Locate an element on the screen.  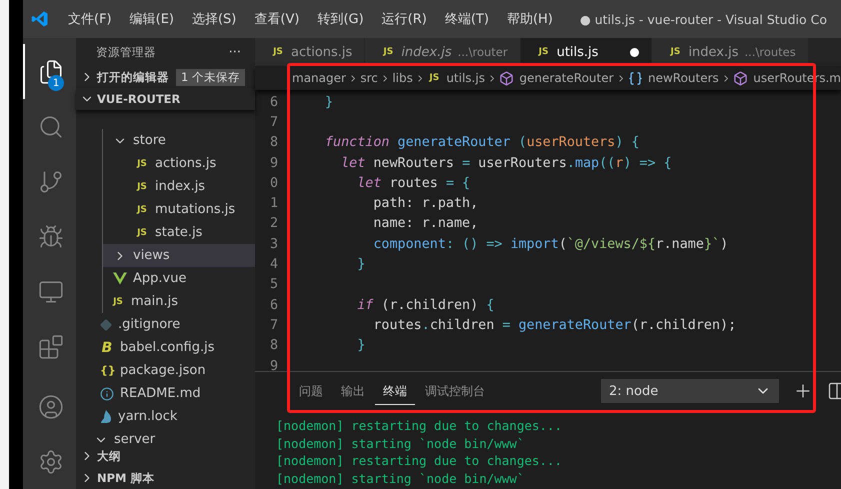
file-tree-item: JS main.js is located at coordinates (179, 301).